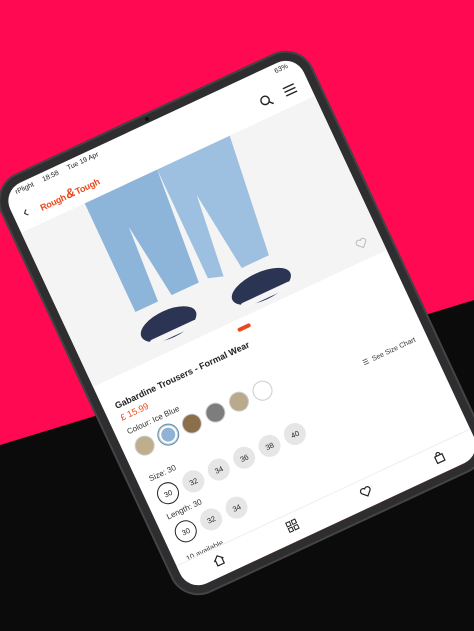 The height and width of the screenshot is (631, 474). What do you see at coordinates (293, 527) in the screenshot?
I see `grid-icon` at bounding box center [293, 527].